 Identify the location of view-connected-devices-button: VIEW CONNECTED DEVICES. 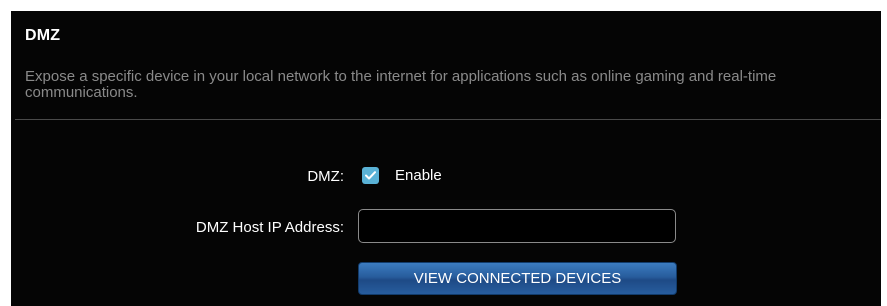
(517, 278).